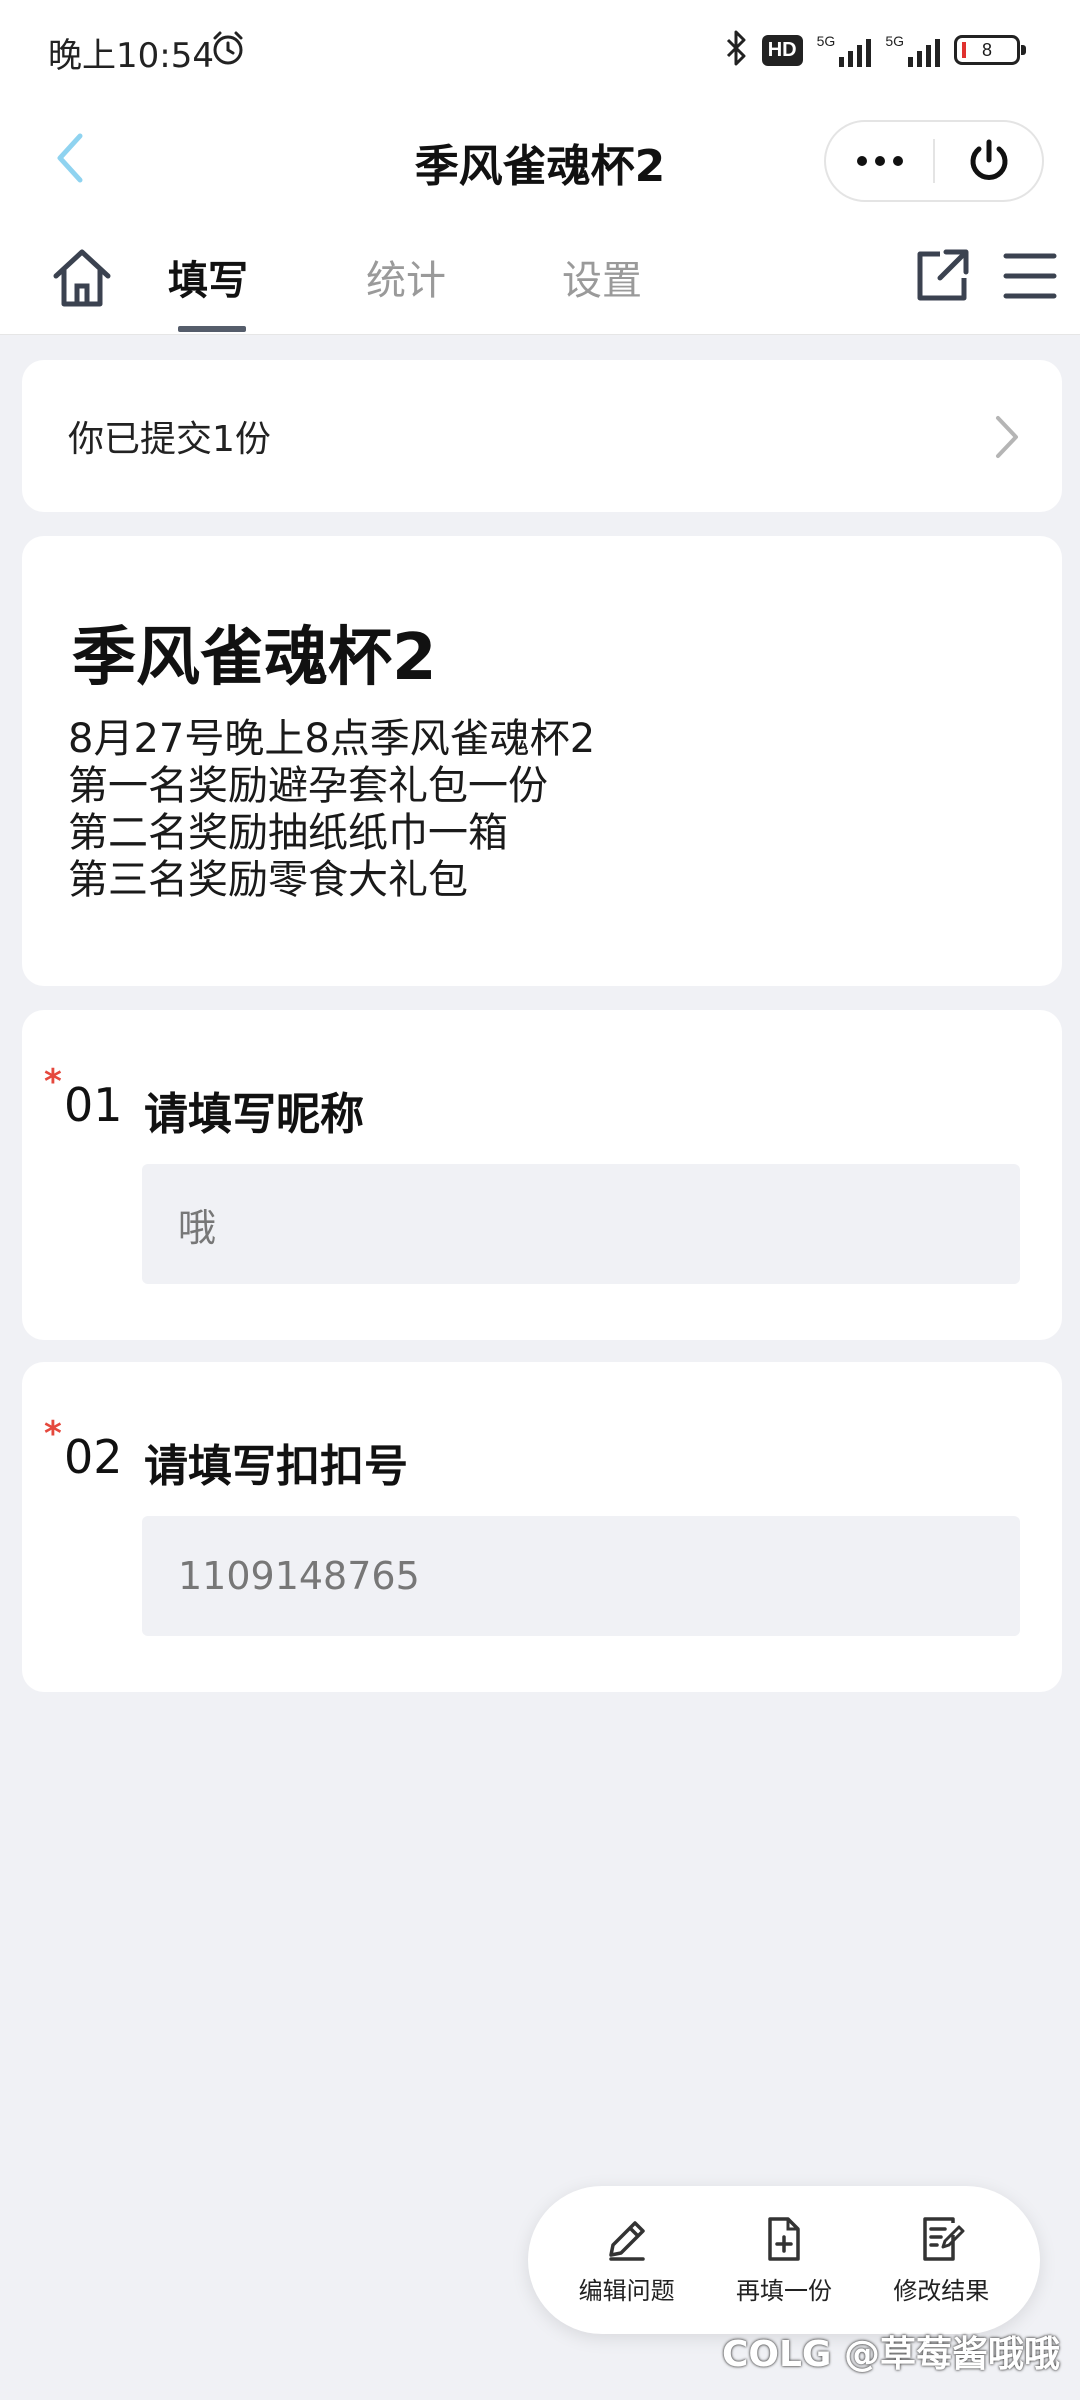 This screenshot has height=2400, width=1080. I want to click on mini-program-capsule, so click(934, 161).